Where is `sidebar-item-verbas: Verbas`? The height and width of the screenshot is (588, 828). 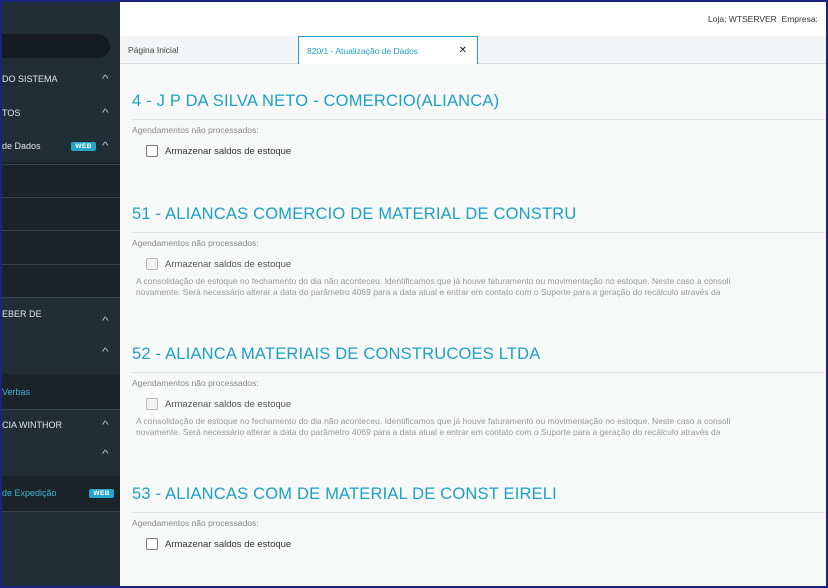
sidebar-item-verbas: Verbas is located at coordinates (61, 392).